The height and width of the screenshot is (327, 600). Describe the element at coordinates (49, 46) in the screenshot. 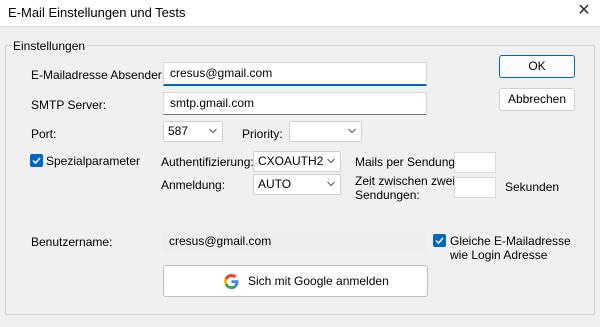

I see `settings-group-label: Einstellungen` at that location.